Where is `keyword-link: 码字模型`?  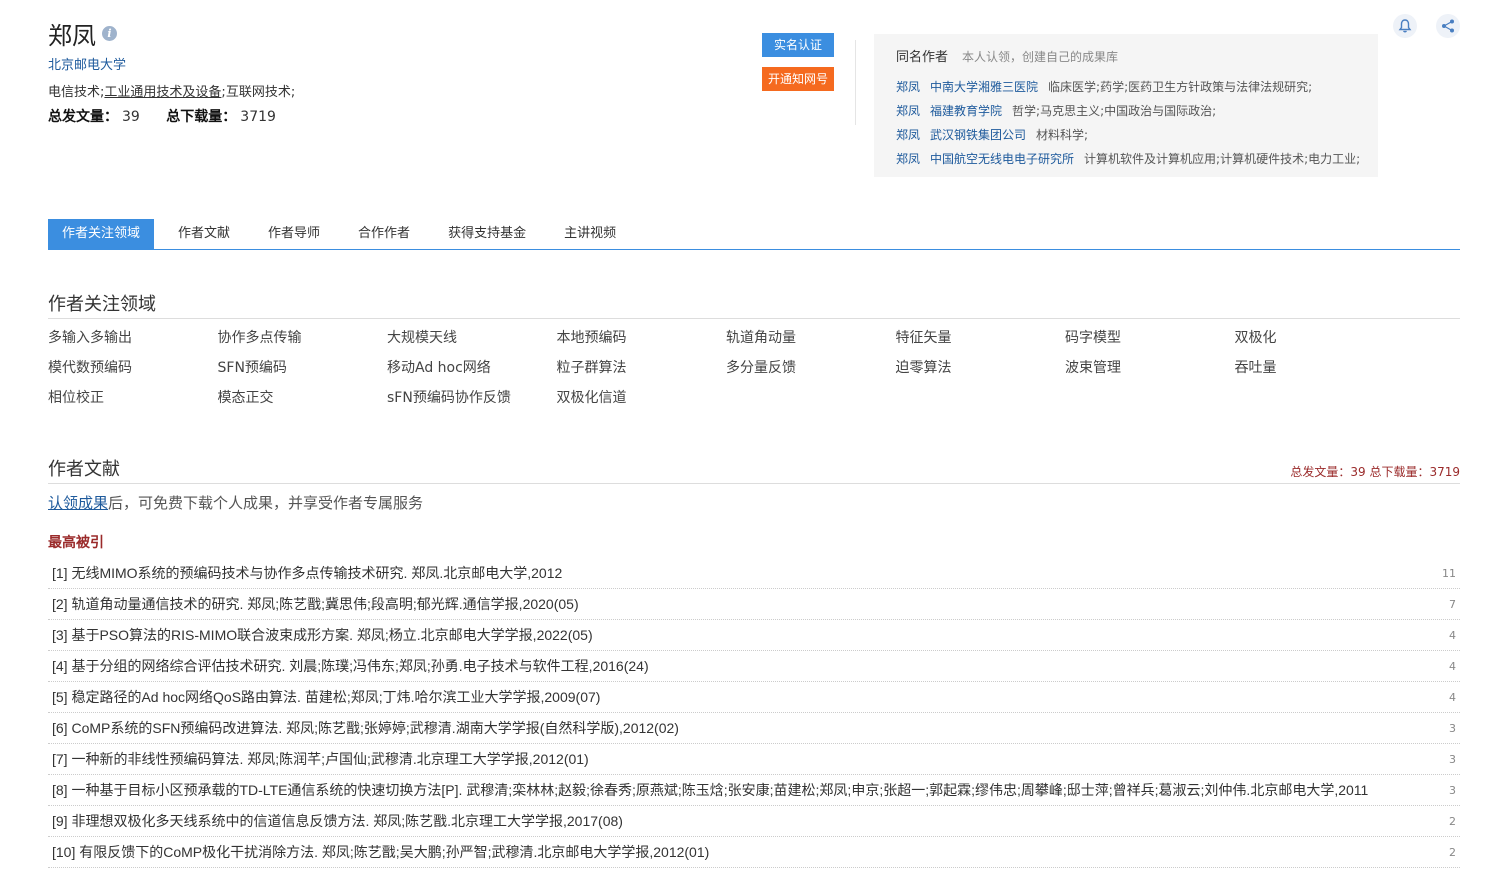 keyword-link: 码字模型 is located at coordinates (1150, 338).